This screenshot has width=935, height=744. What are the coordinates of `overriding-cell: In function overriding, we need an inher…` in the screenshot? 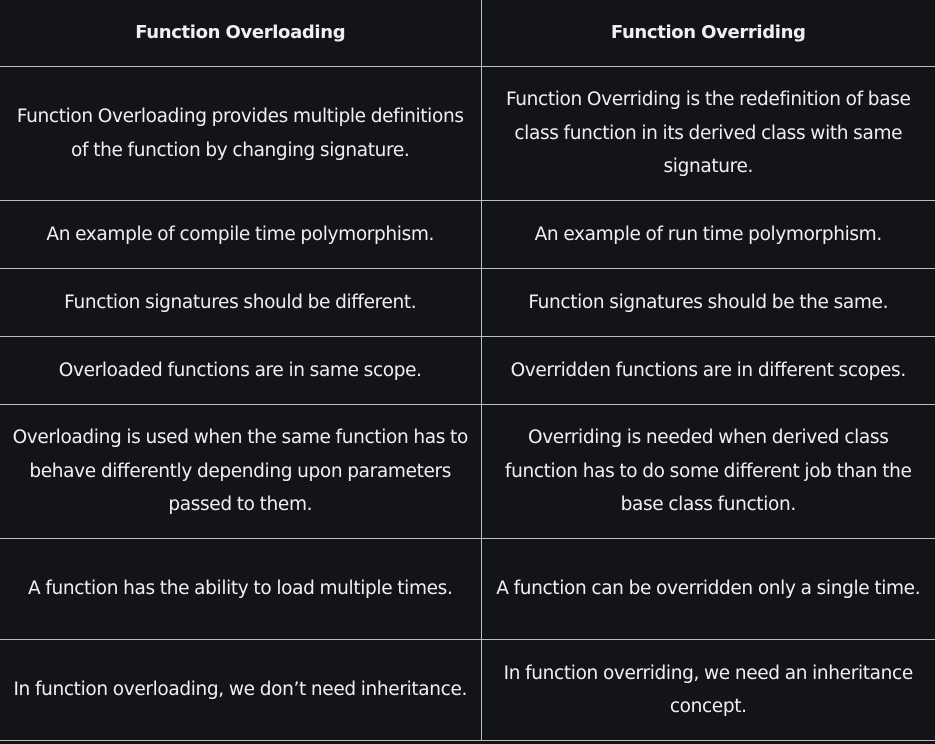 It's located at (707, 690).